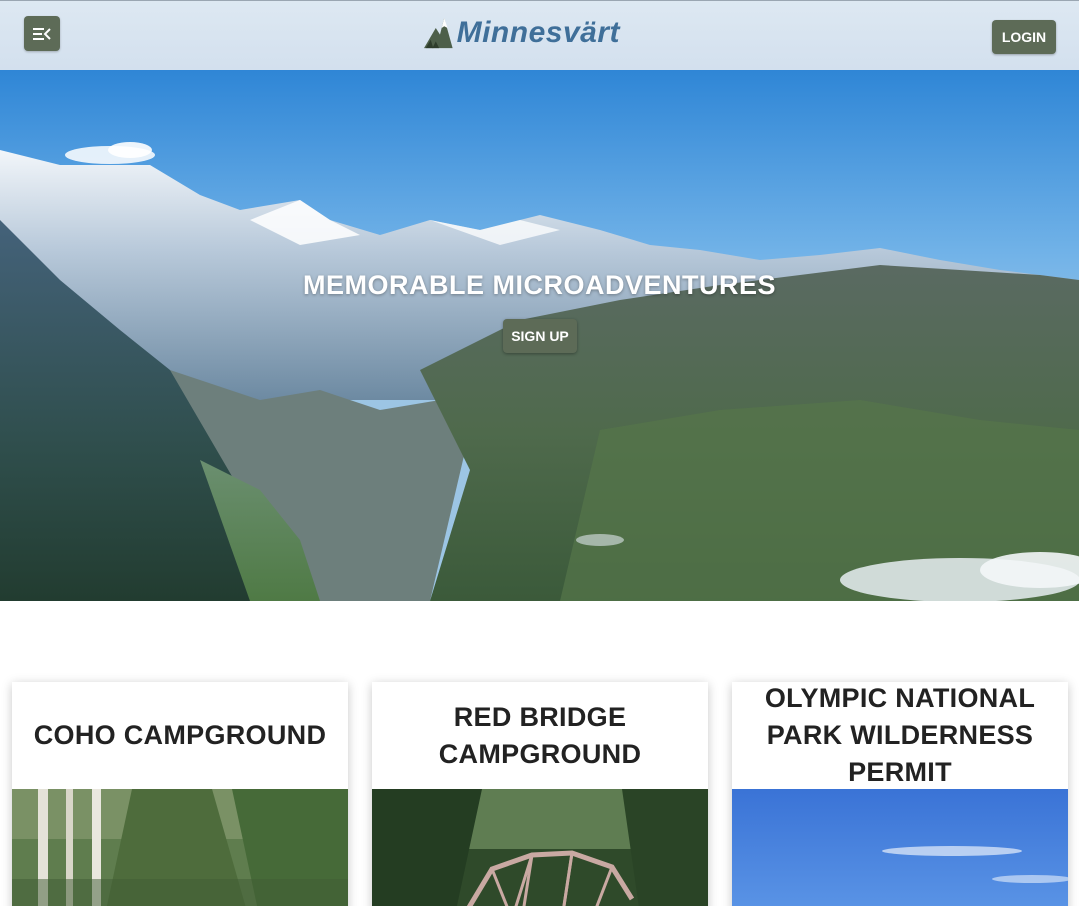 Image resolution: width=1079 pixels, height=906 pixels. I want to click on top-navbar: Minnesvärt LOGIN, so click(539, 35).